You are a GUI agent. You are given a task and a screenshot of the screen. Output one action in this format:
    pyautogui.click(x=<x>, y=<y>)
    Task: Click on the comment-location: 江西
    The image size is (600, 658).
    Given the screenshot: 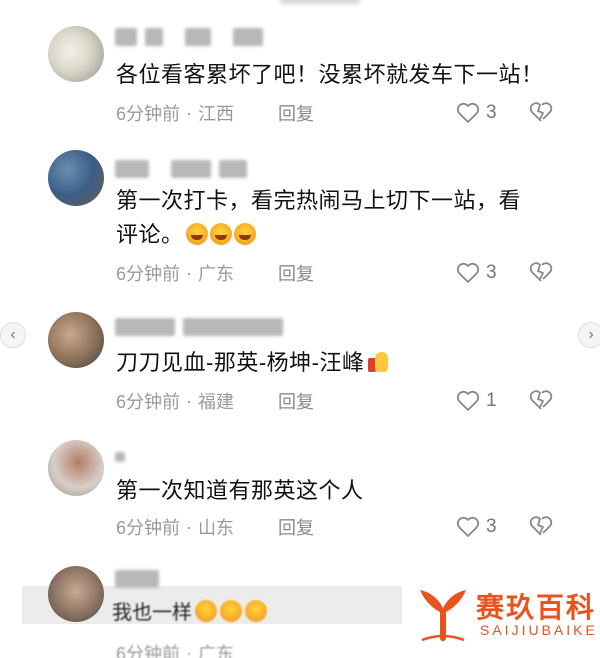 What is the action you would take?
    pyautogui.click(x=216, y=114)
    